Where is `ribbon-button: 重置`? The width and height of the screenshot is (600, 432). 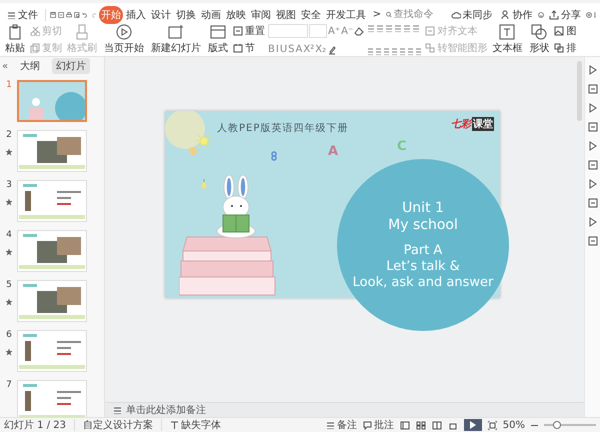
ribbon-button: 重置 is located at coordinates (249, 31).